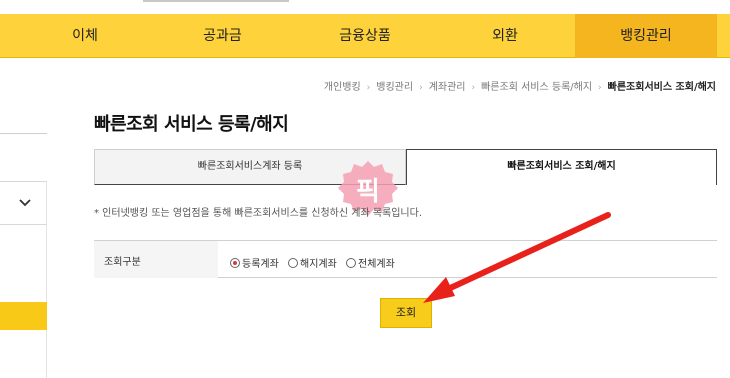 The image size is (730, 378). What do you see at coordinates (216, 1) in the screenshot?
I see `top-strip` at bounding box center [216, 1].